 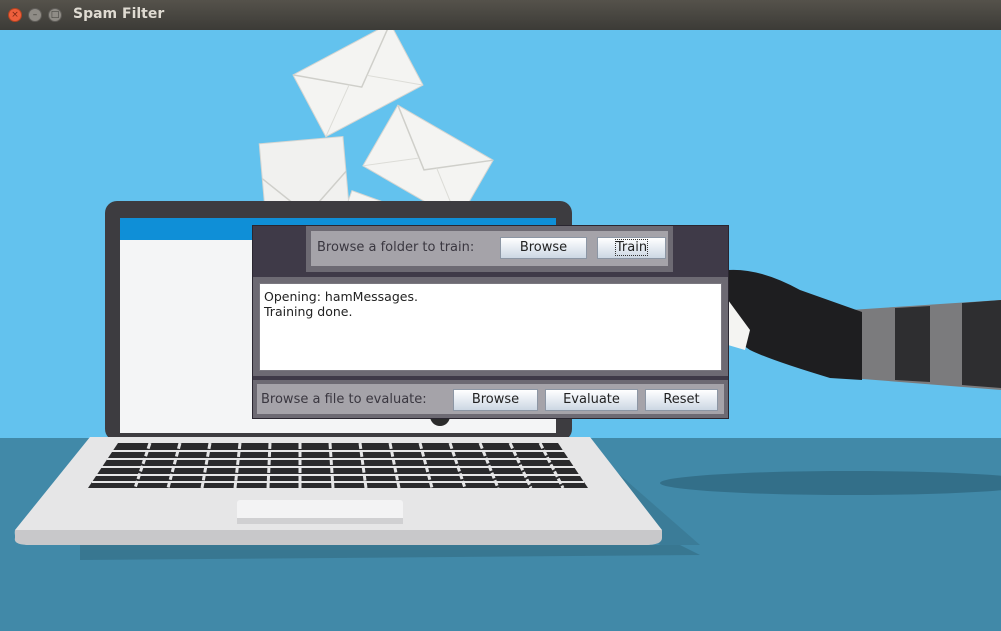 I want to click on evaluate-browse-button-label: Browse, so click(x=495, y=399).